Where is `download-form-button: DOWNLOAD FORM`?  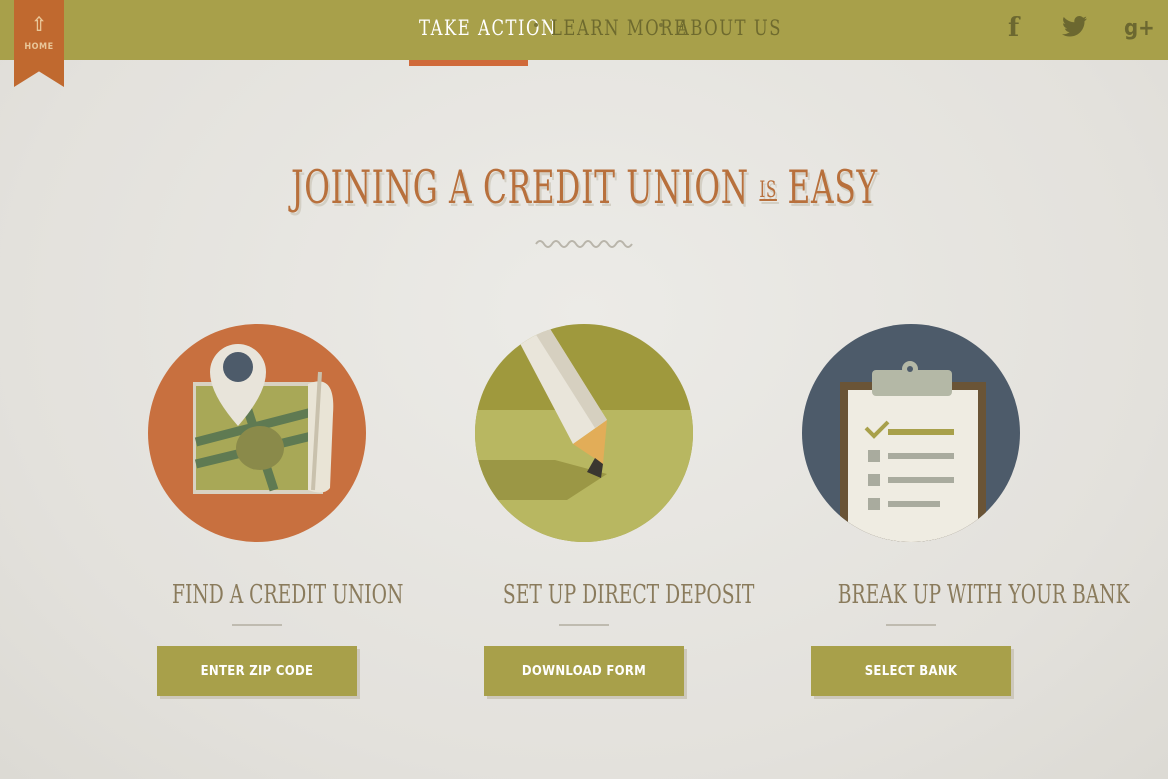 download-form-button: DOWNLOAD FORM is located at coordinates (584, 671).